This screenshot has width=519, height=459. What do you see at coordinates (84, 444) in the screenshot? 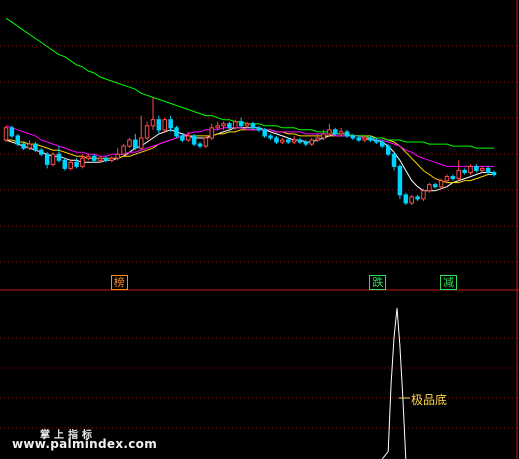
I see `watermark-url: www.palmindex.com` at bounding box center [84, 444].